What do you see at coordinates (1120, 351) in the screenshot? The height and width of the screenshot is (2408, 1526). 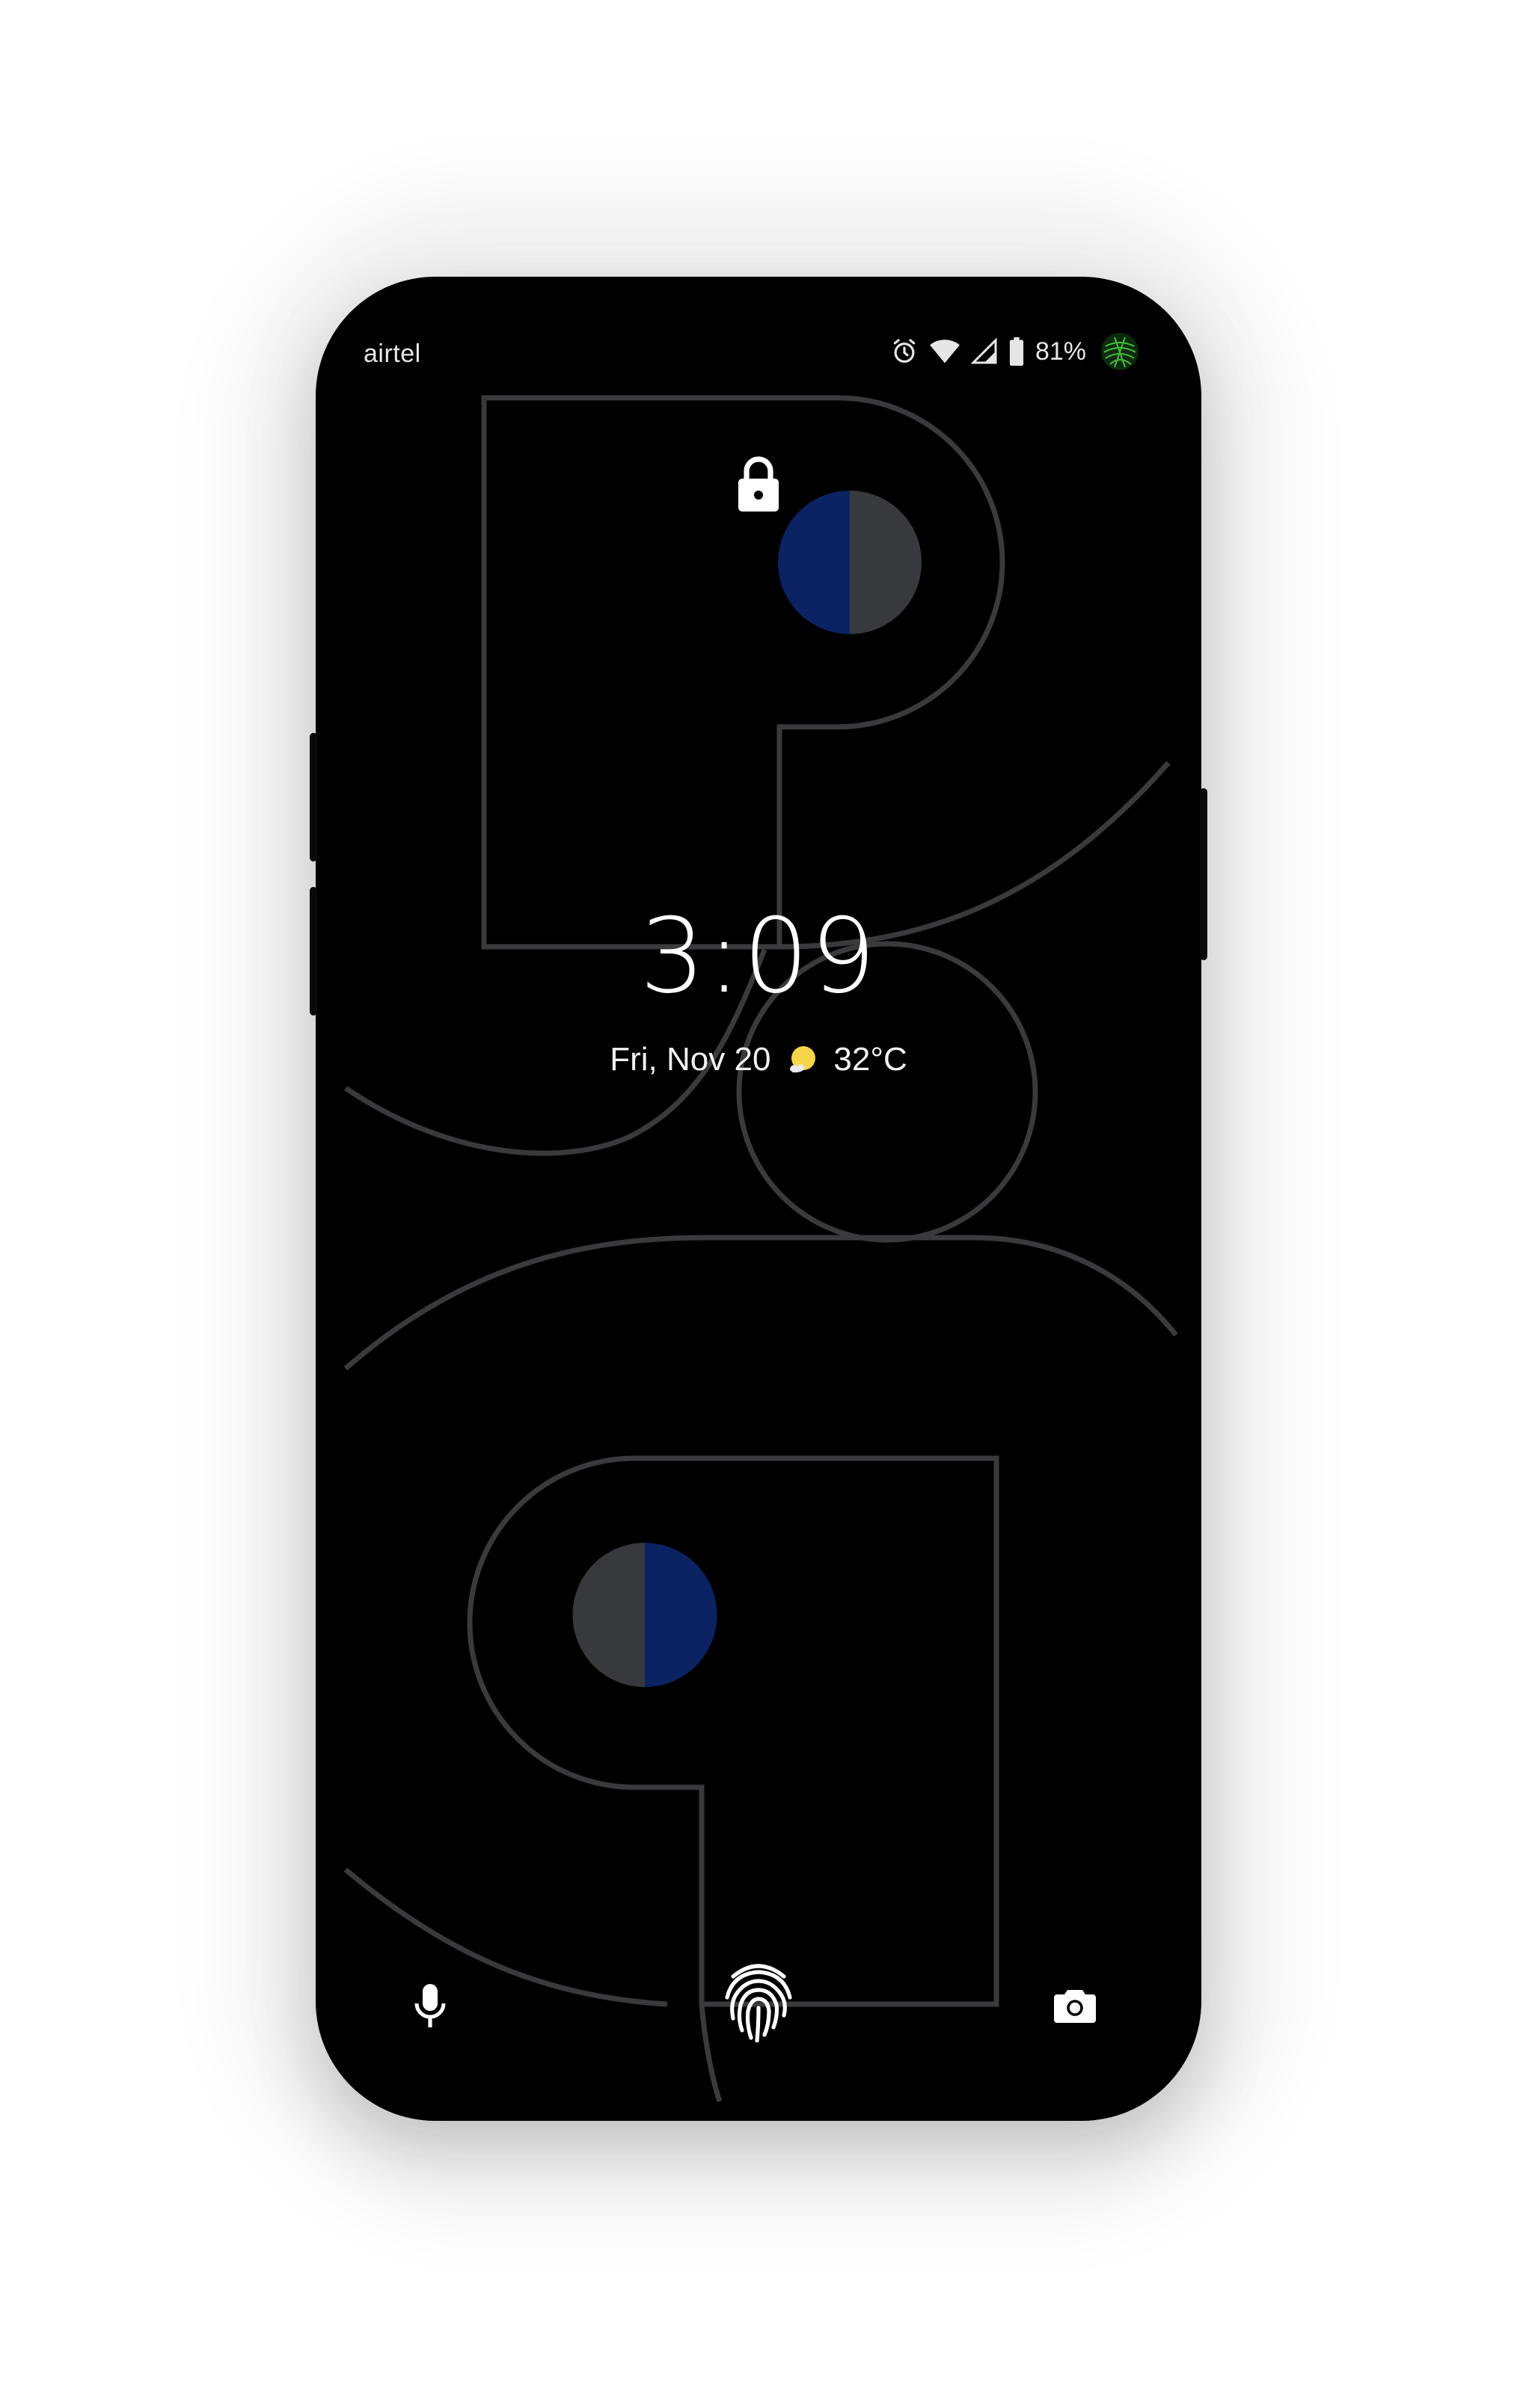 I see `avatar` at bounding box center [1120, 351].